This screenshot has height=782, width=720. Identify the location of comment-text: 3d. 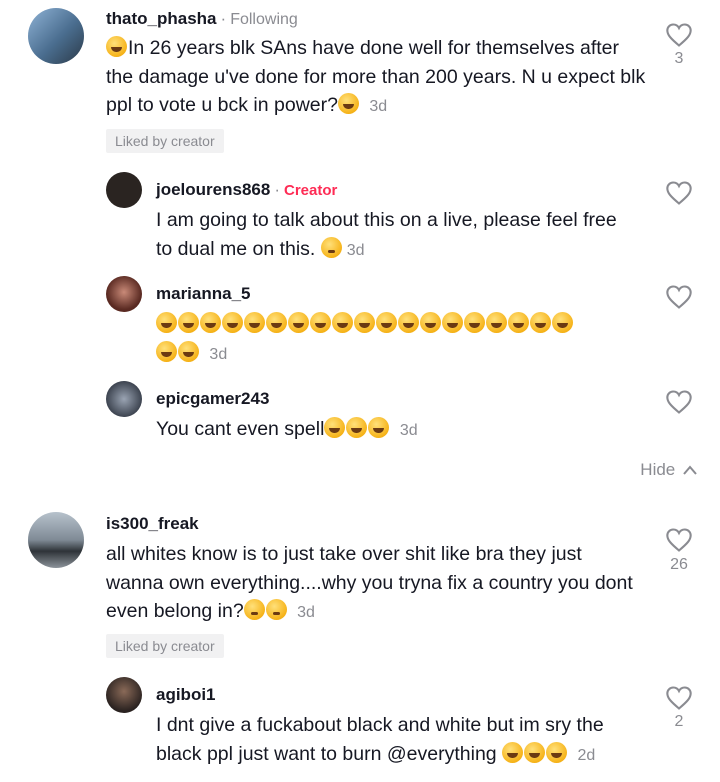
(396, 339).